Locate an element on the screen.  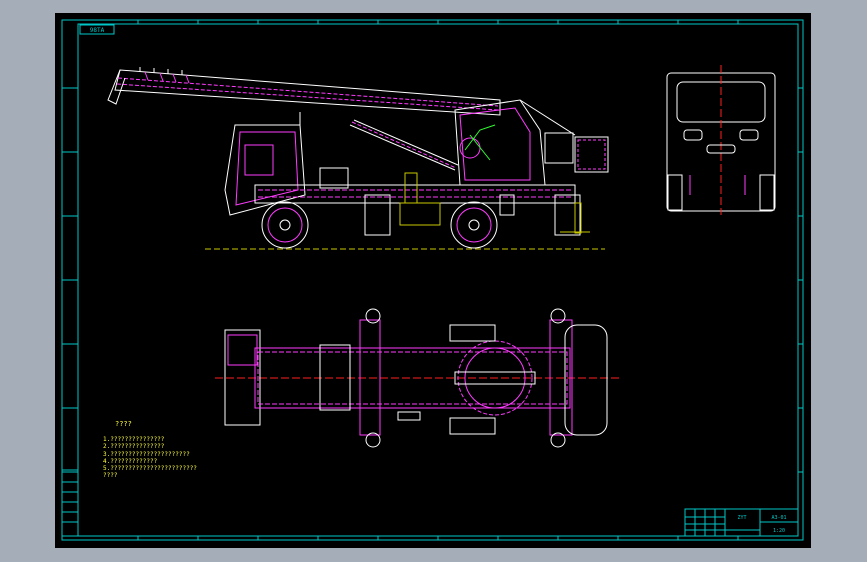
title-block-scale: 1:20 is located at coordinates (779, 531).